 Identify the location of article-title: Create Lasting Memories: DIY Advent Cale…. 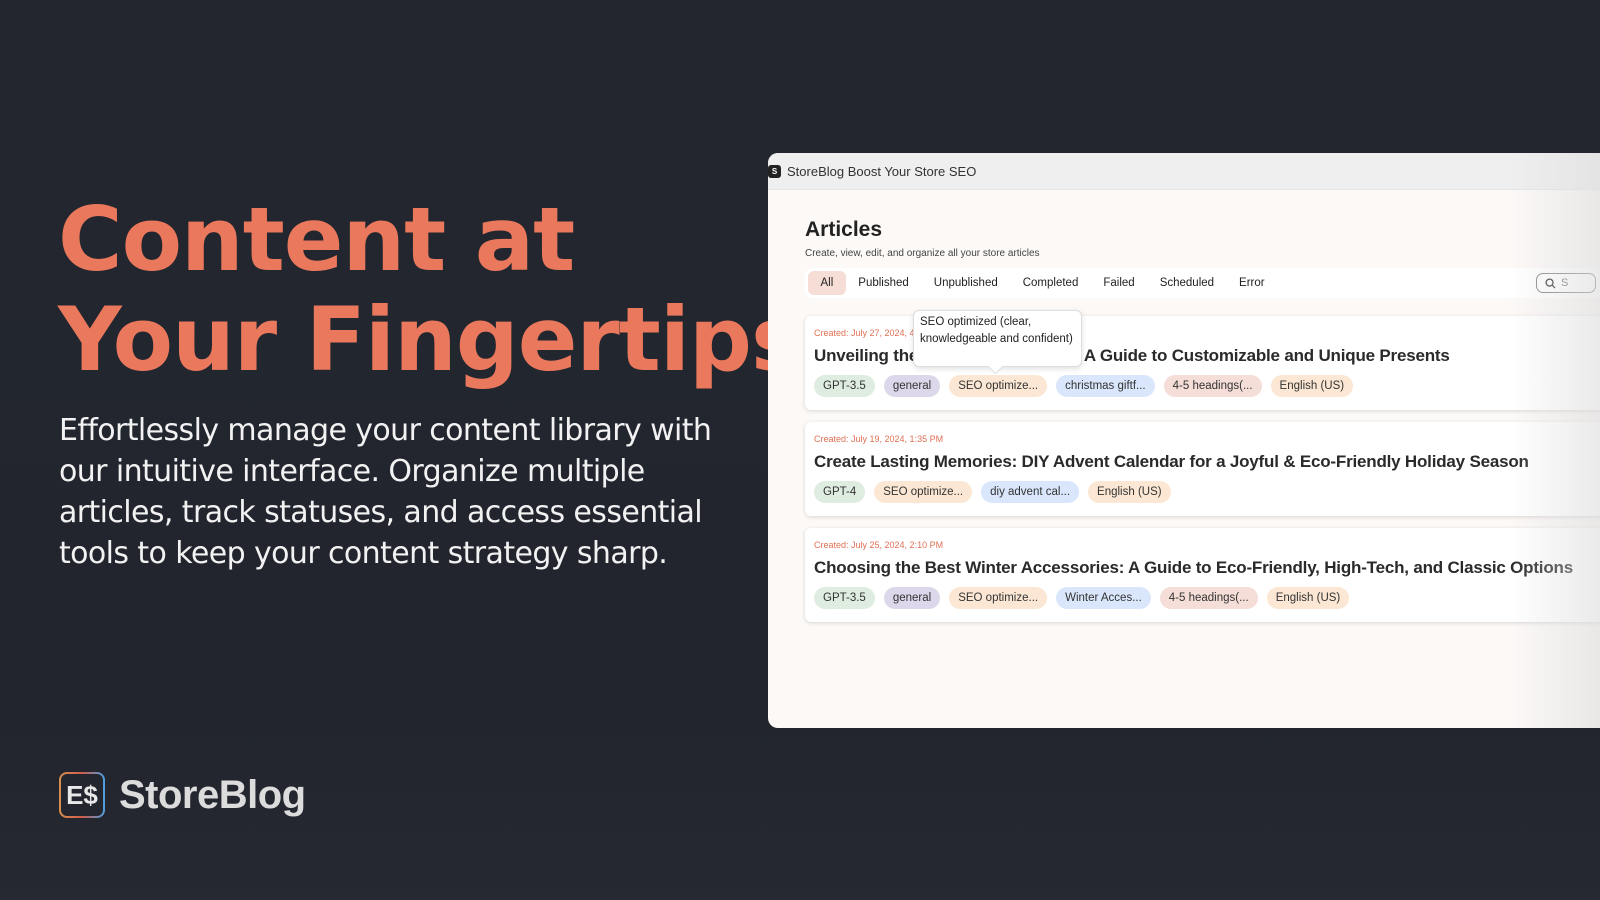
(1207, 462).